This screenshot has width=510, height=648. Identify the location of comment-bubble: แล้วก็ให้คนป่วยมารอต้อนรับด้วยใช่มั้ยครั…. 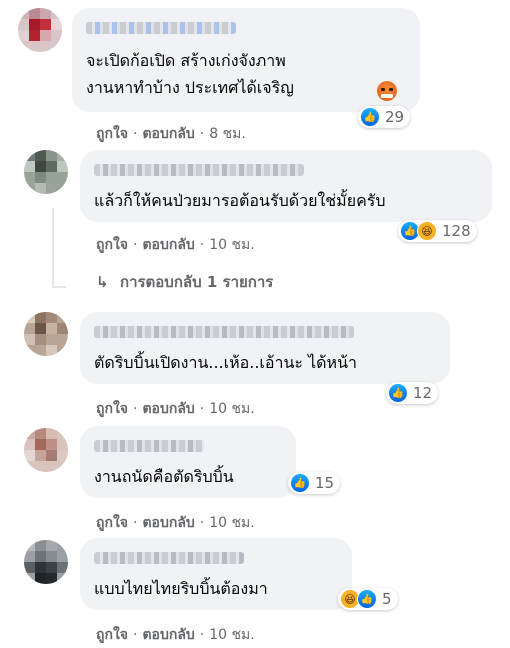
(286, 186).